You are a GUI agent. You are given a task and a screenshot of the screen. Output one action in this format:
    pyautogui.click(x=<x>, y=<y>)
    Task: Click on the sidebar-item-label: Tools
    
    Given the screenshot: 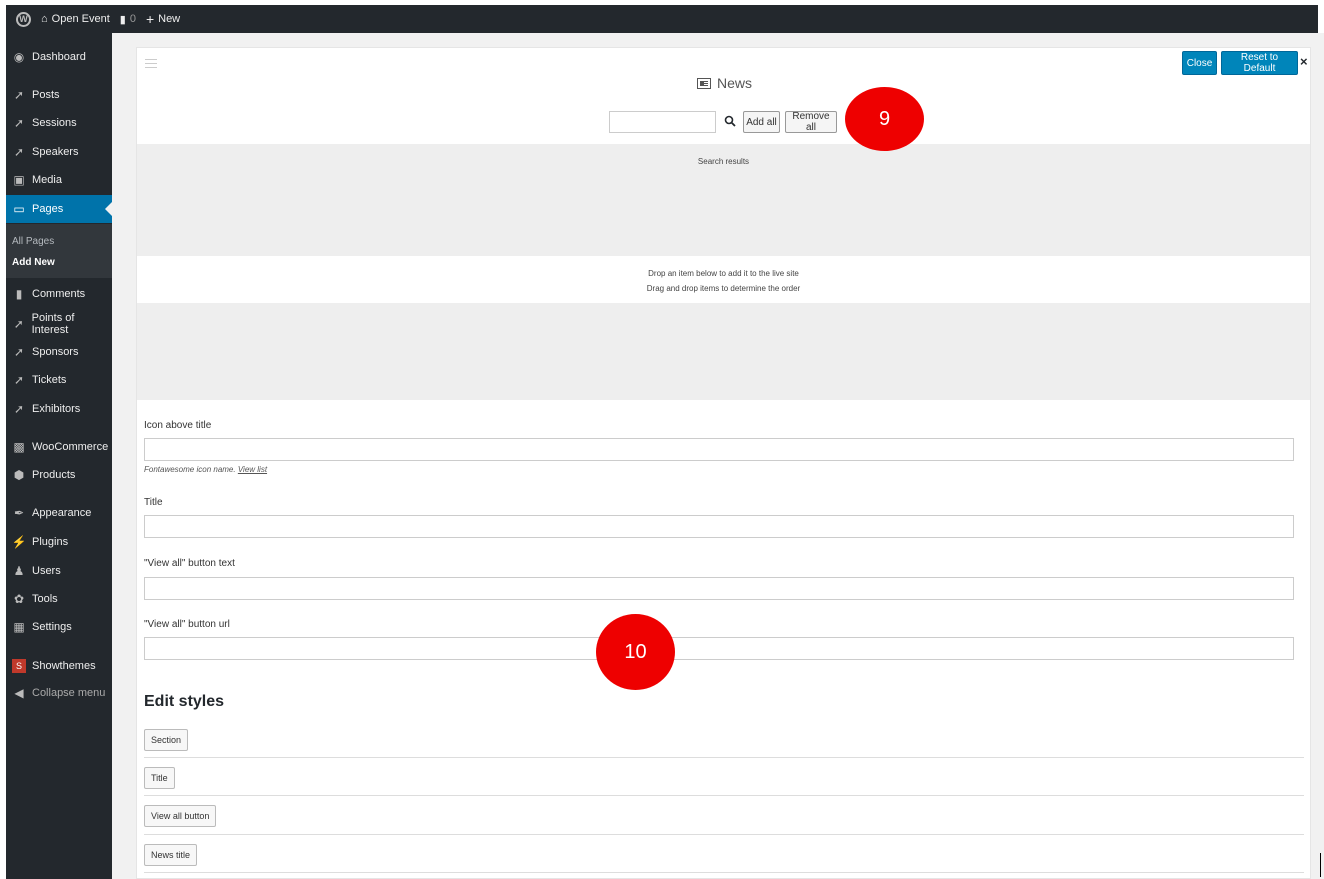 What is the action you would take?
    pyautogui.click(x=45, y=599)
    